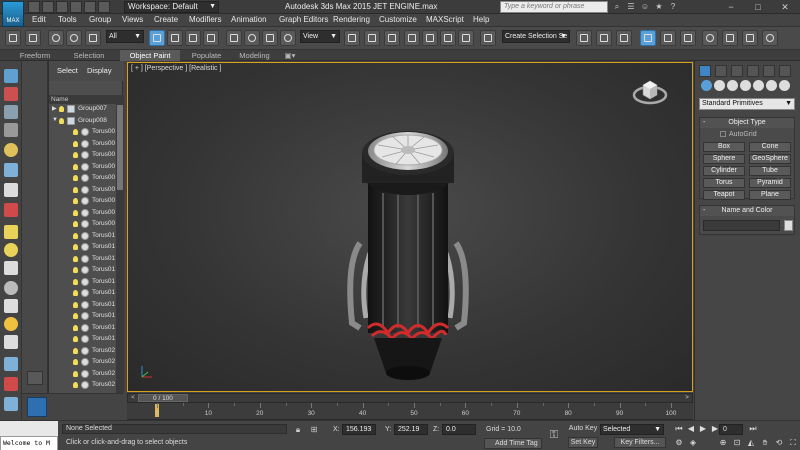 This screenshot has height=450, width=800. I want to click on open-icon, so click(48, 7).